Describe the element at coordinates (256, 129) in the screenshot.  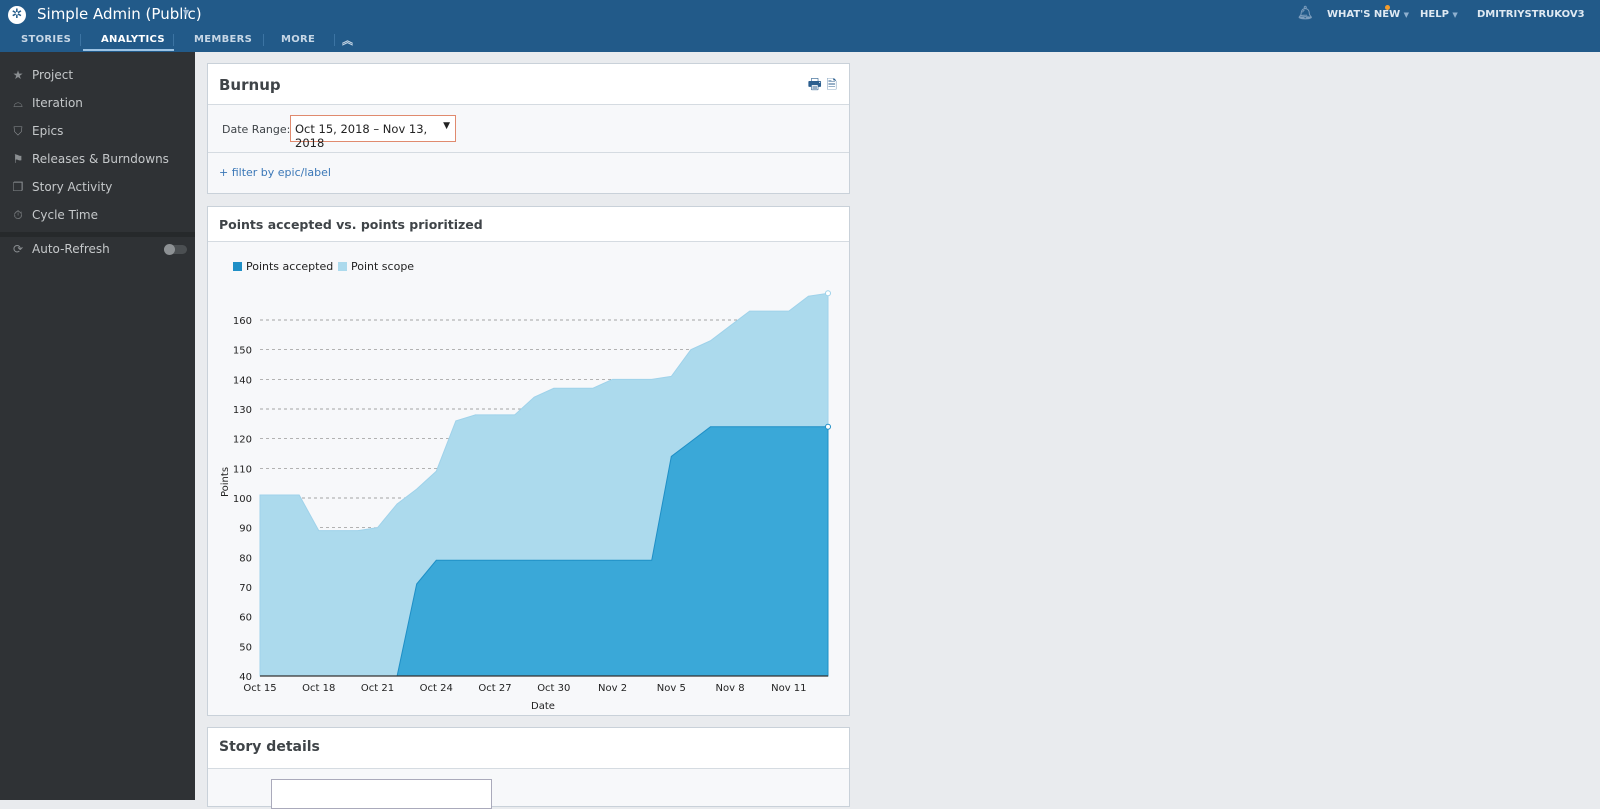
I see `date-range-label: Date Range:` at that location.